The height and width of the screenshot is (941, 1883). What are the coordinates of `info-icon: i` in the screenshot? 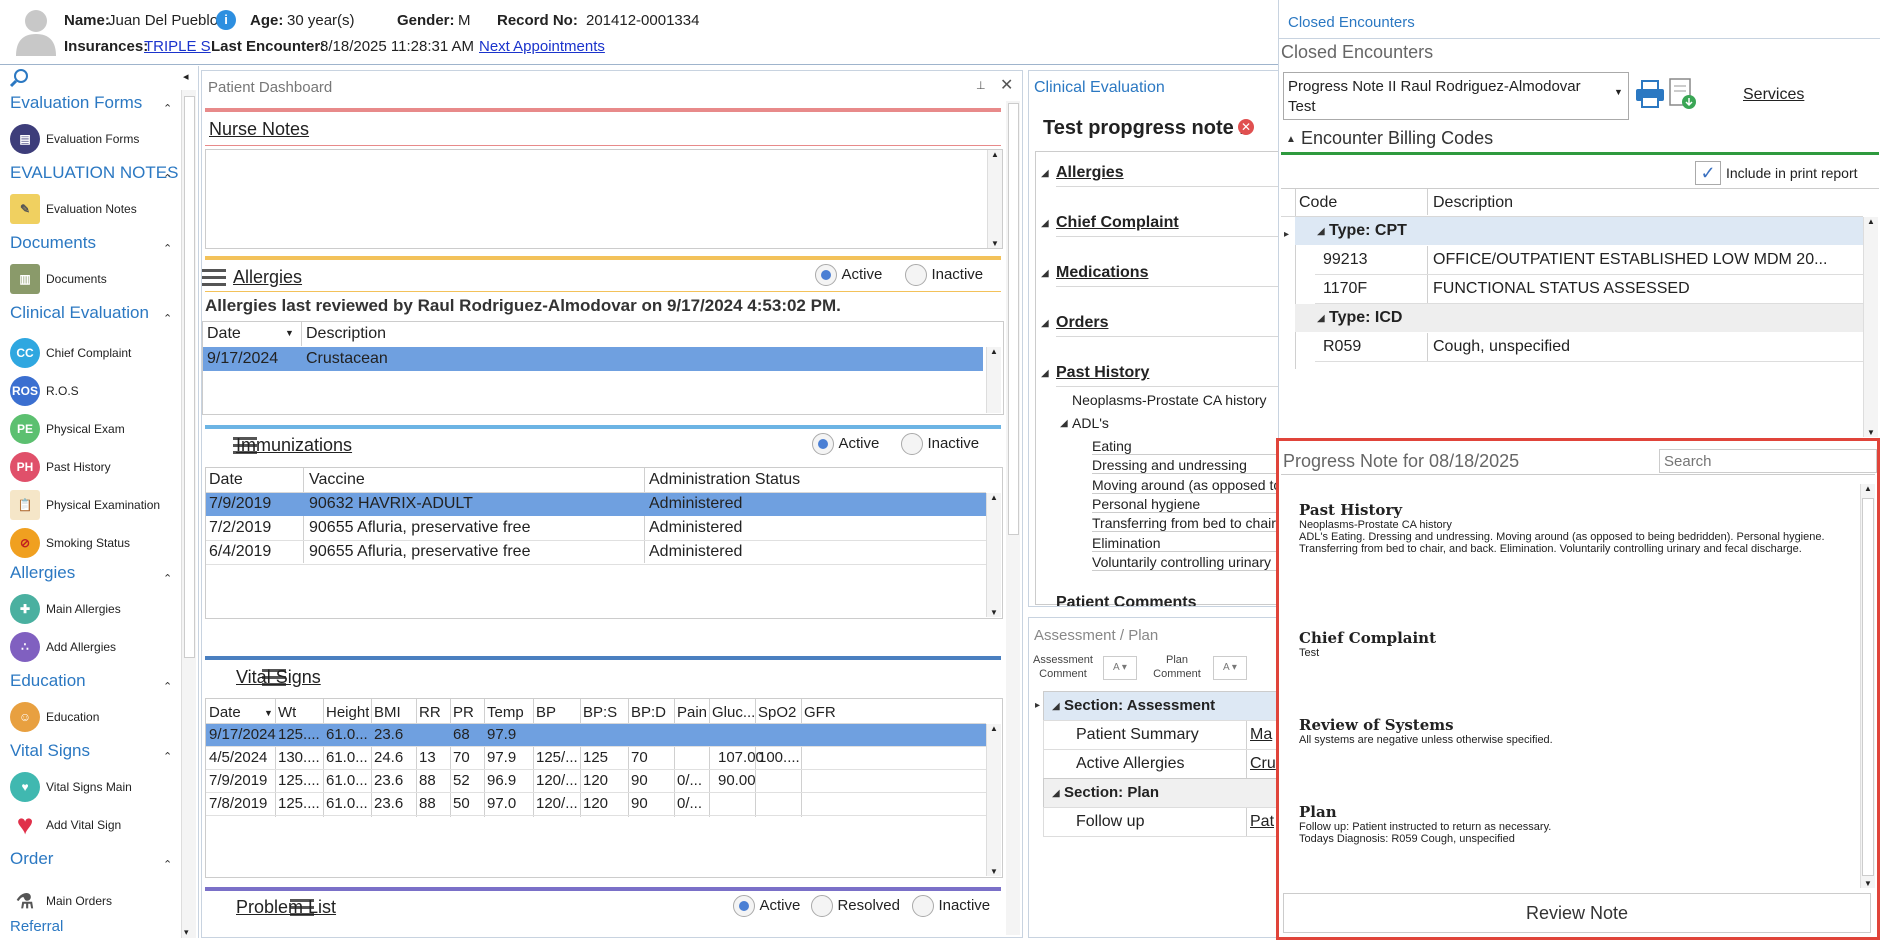 It's located at (226, 20).